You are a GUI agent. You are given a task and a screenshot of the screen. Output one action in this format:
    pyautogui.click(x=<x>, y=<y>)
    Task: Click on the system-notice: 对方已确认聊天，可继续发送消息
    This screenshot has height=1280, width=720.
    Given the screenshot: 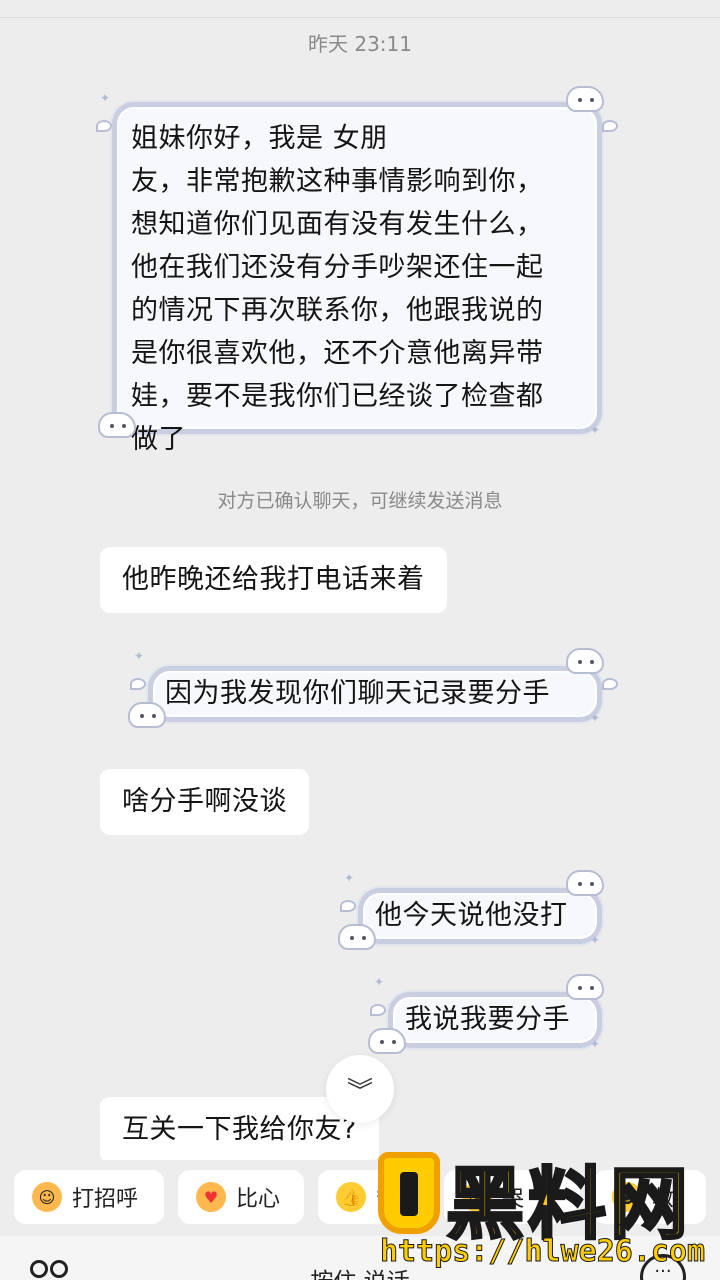 What is the action you would take?
    pyautogui.click(x=360, y=501)
    